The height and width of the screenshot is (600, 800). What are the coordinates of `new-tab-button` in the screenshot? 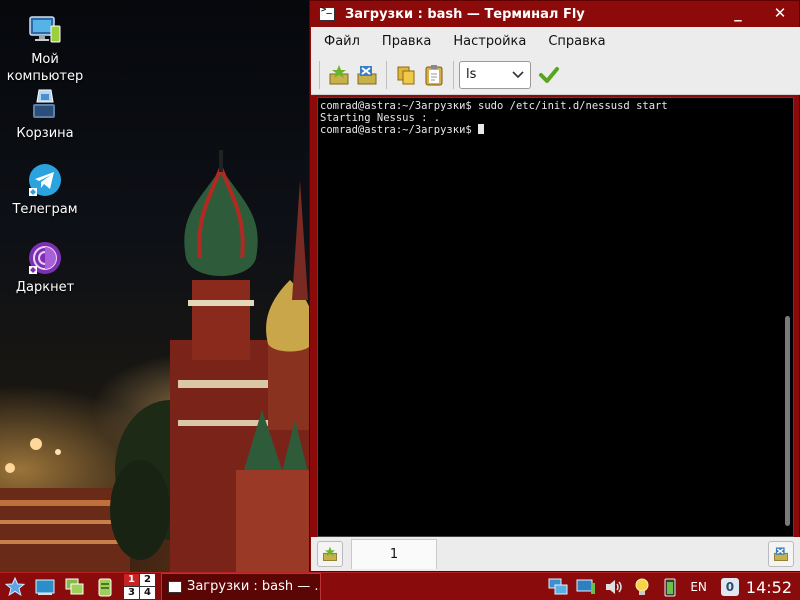 It's located at (339, 75).